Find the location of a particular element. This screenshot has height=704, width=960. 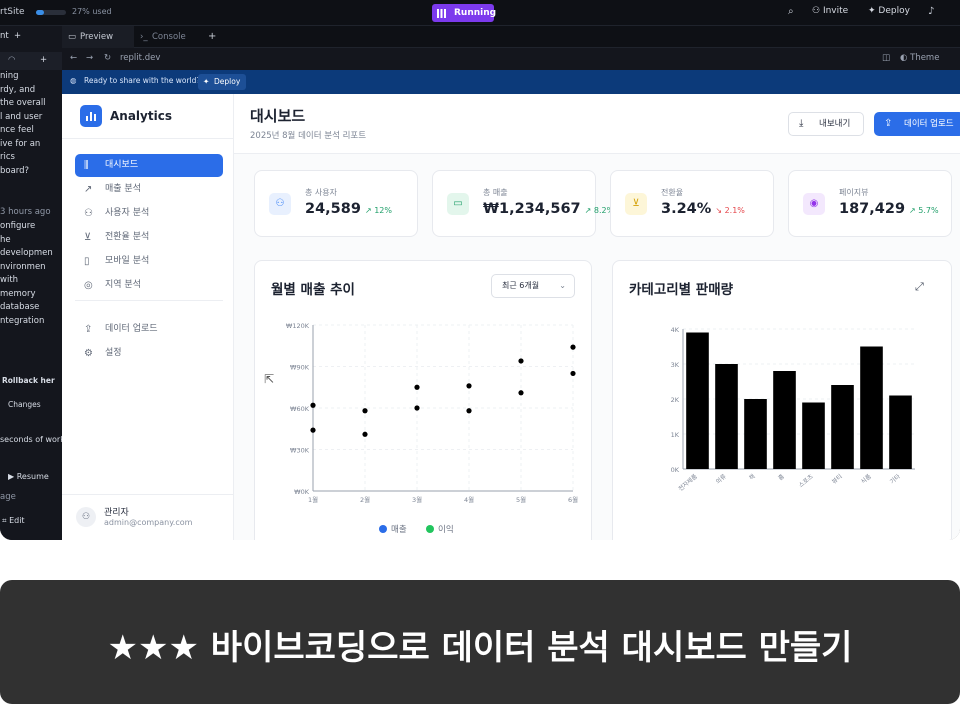

page-subtitle: 2025년 8월 데이터 분석 리포트 is located at coordinates (308, 136).